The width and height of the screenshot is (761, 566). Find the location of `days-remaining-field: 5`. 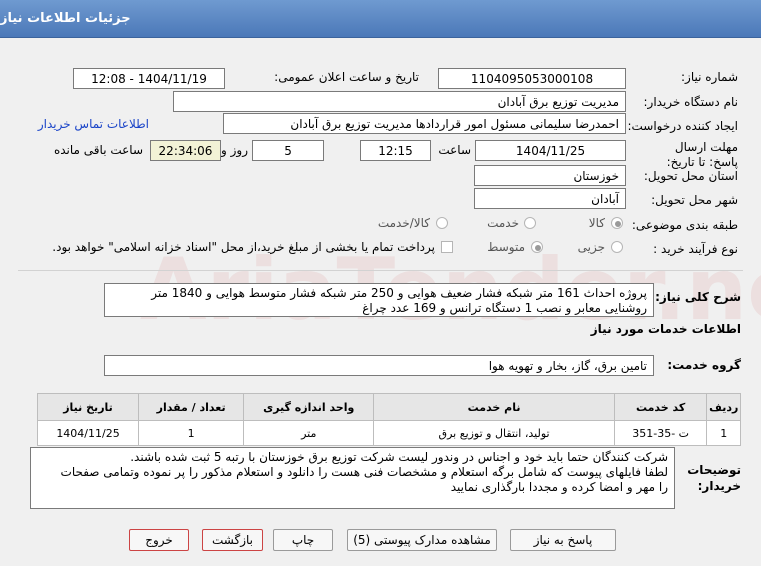

days-remaining-field: 5 is located at coordinates (288, 150).